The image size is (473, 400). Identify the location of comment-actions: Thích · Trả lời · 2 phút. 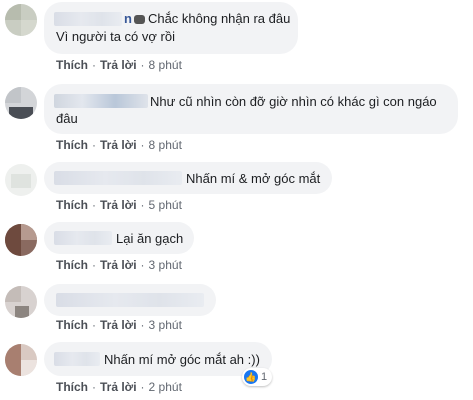
(119, 387).